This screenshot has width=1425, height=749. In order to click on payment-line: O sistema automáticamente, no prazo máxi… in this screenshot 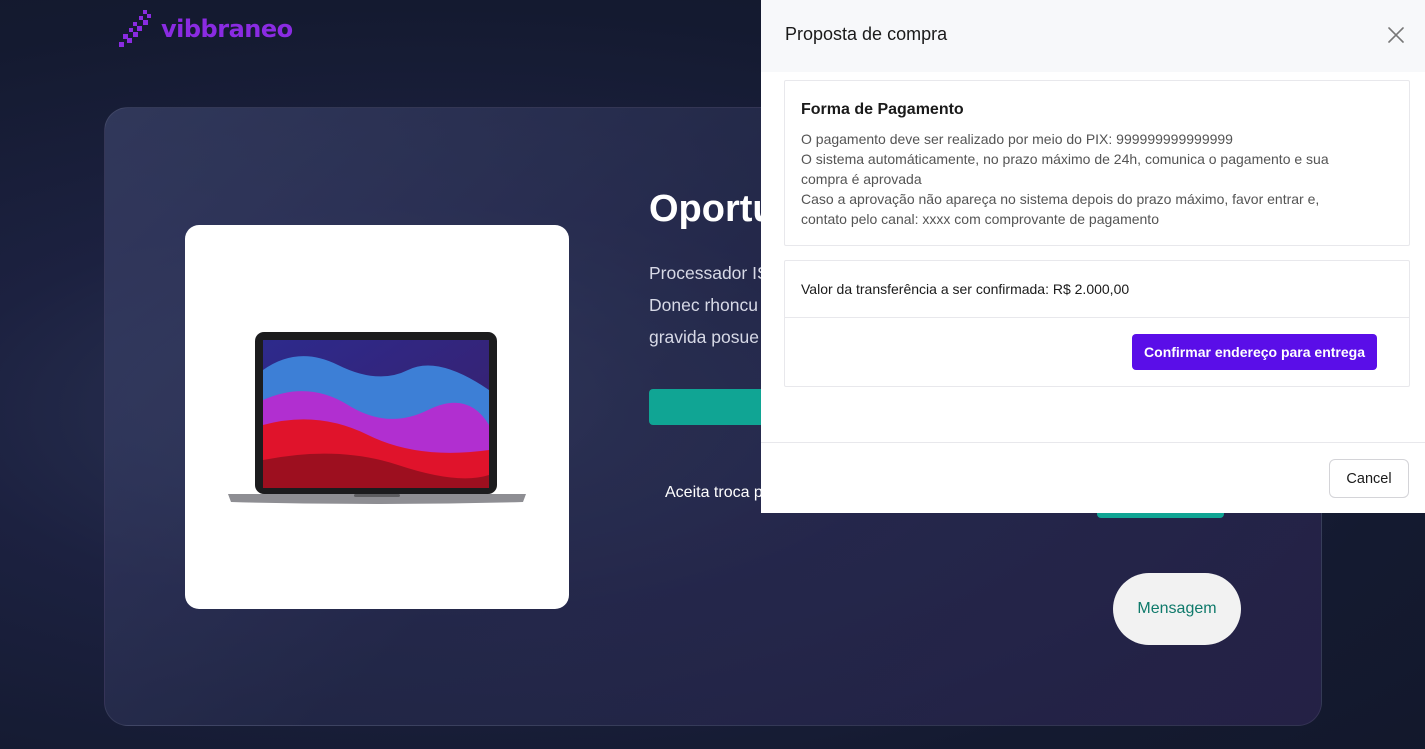, I will do `click(1065, 159)`.